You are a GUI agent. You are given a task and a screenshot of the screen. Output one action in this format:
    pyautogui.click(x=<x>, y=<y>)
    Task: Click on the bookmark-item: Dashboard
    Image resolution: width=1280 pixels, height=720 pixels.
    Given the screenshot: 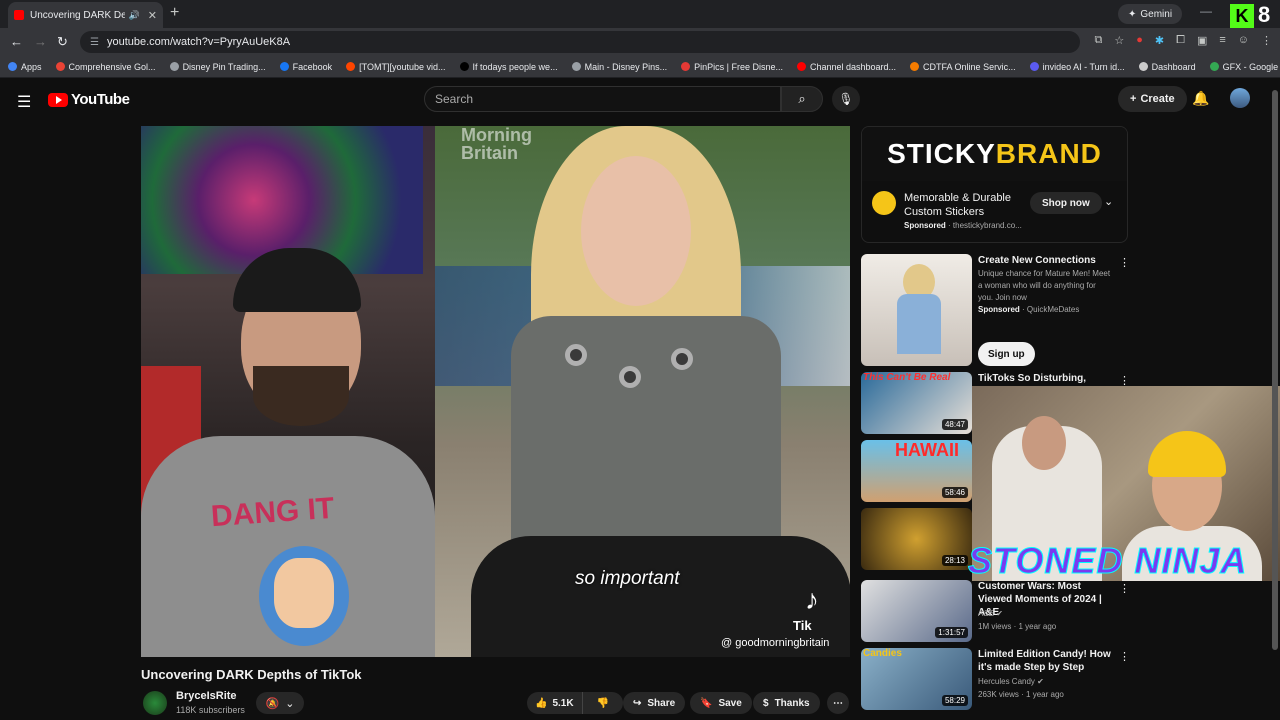 What is the action you would take?
    pyautogui.click(x=1167, y=67)
    